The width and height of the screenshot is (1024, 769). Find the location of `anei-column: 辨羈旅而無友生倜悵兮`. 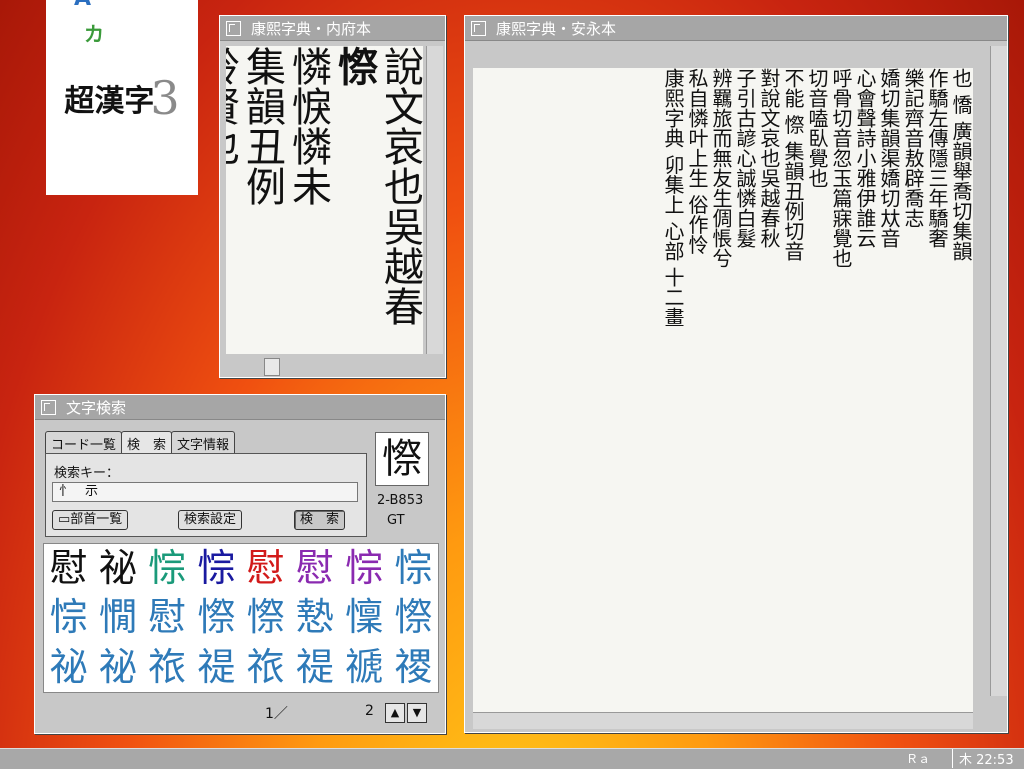

anei-column: 辨羈旅而無友生倜悵兮 is located at coordinates (721, 168).